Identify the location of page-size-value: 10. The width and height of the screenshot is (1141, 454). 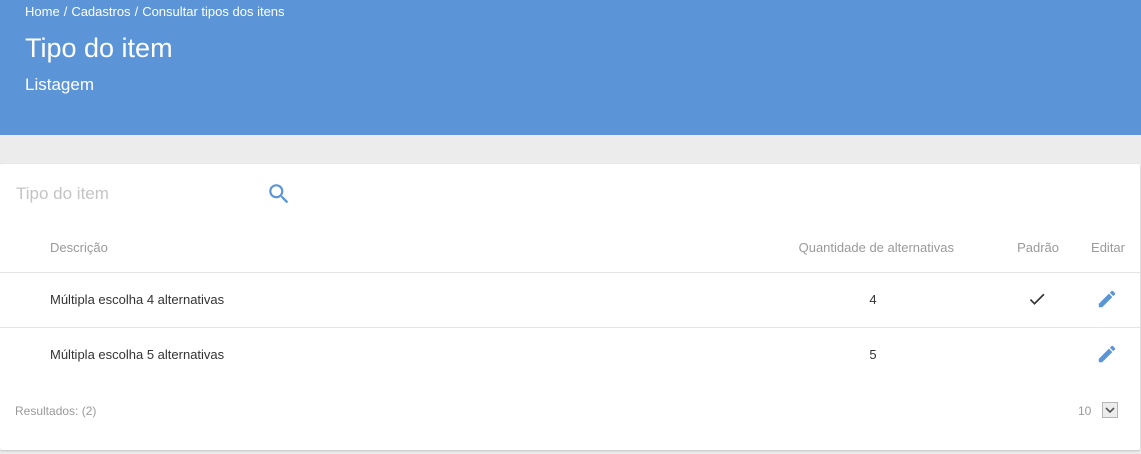
(1085, 411).